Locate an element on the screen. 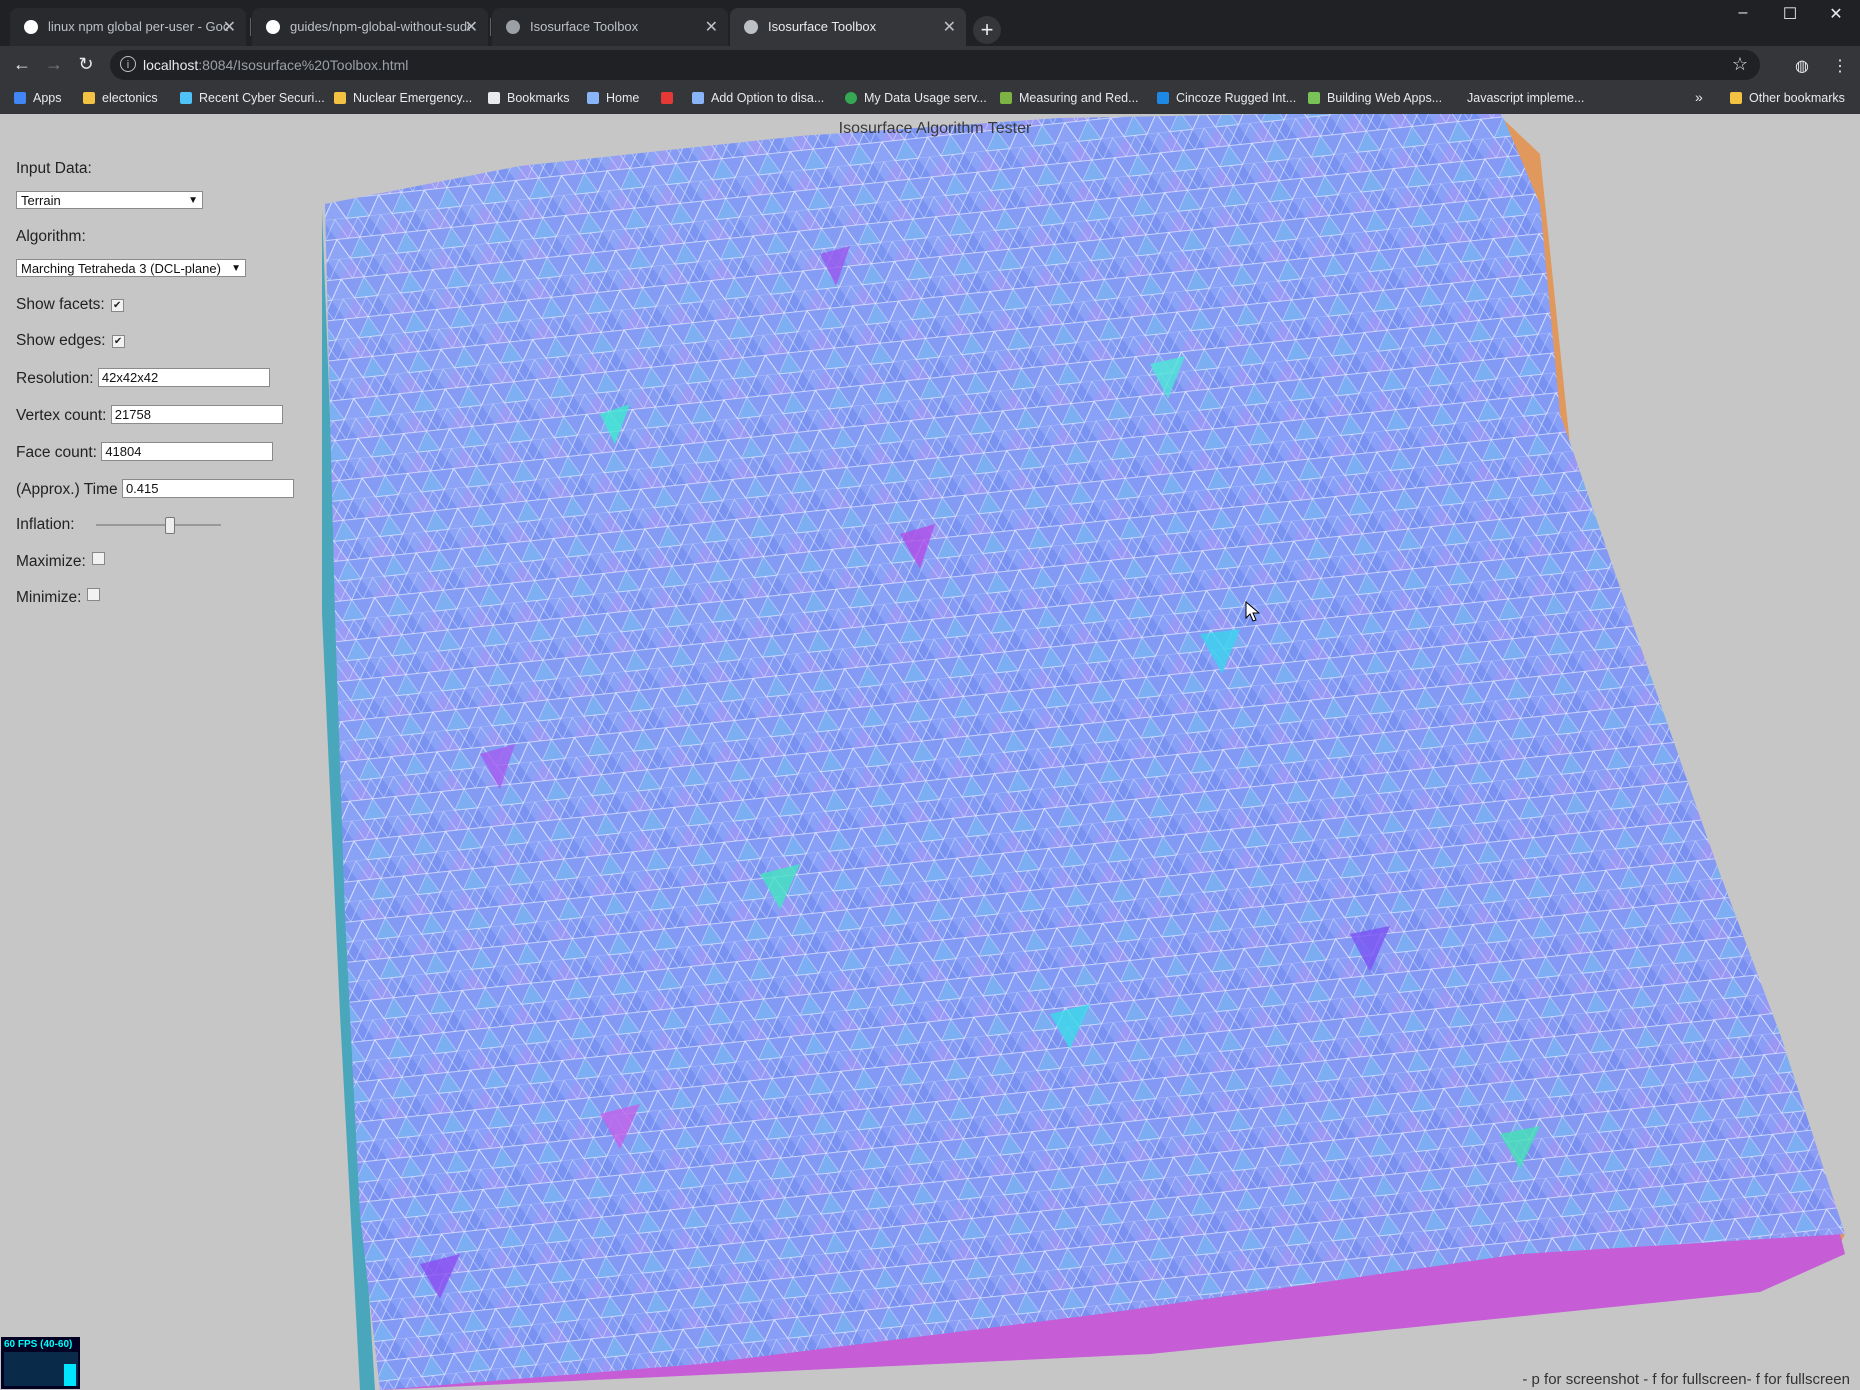 This screenshot has height=1390, width=1860. minimize-checkbox is located at coordinates (94, 594).